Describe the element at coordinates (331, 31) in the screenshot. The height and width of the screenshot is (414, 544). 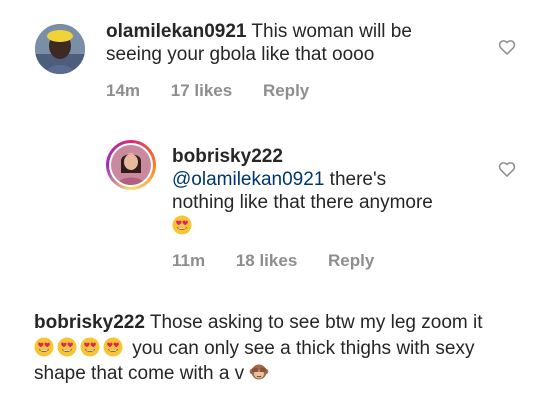
I see `comment-text: This woman will be` at that location.